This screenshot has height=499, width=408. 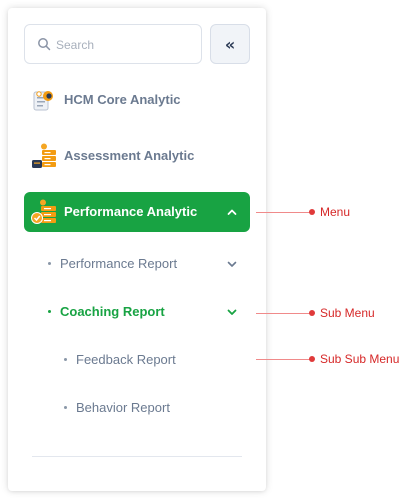 I want to click on assessment-analytic-icon, so click(x=44, y=155).